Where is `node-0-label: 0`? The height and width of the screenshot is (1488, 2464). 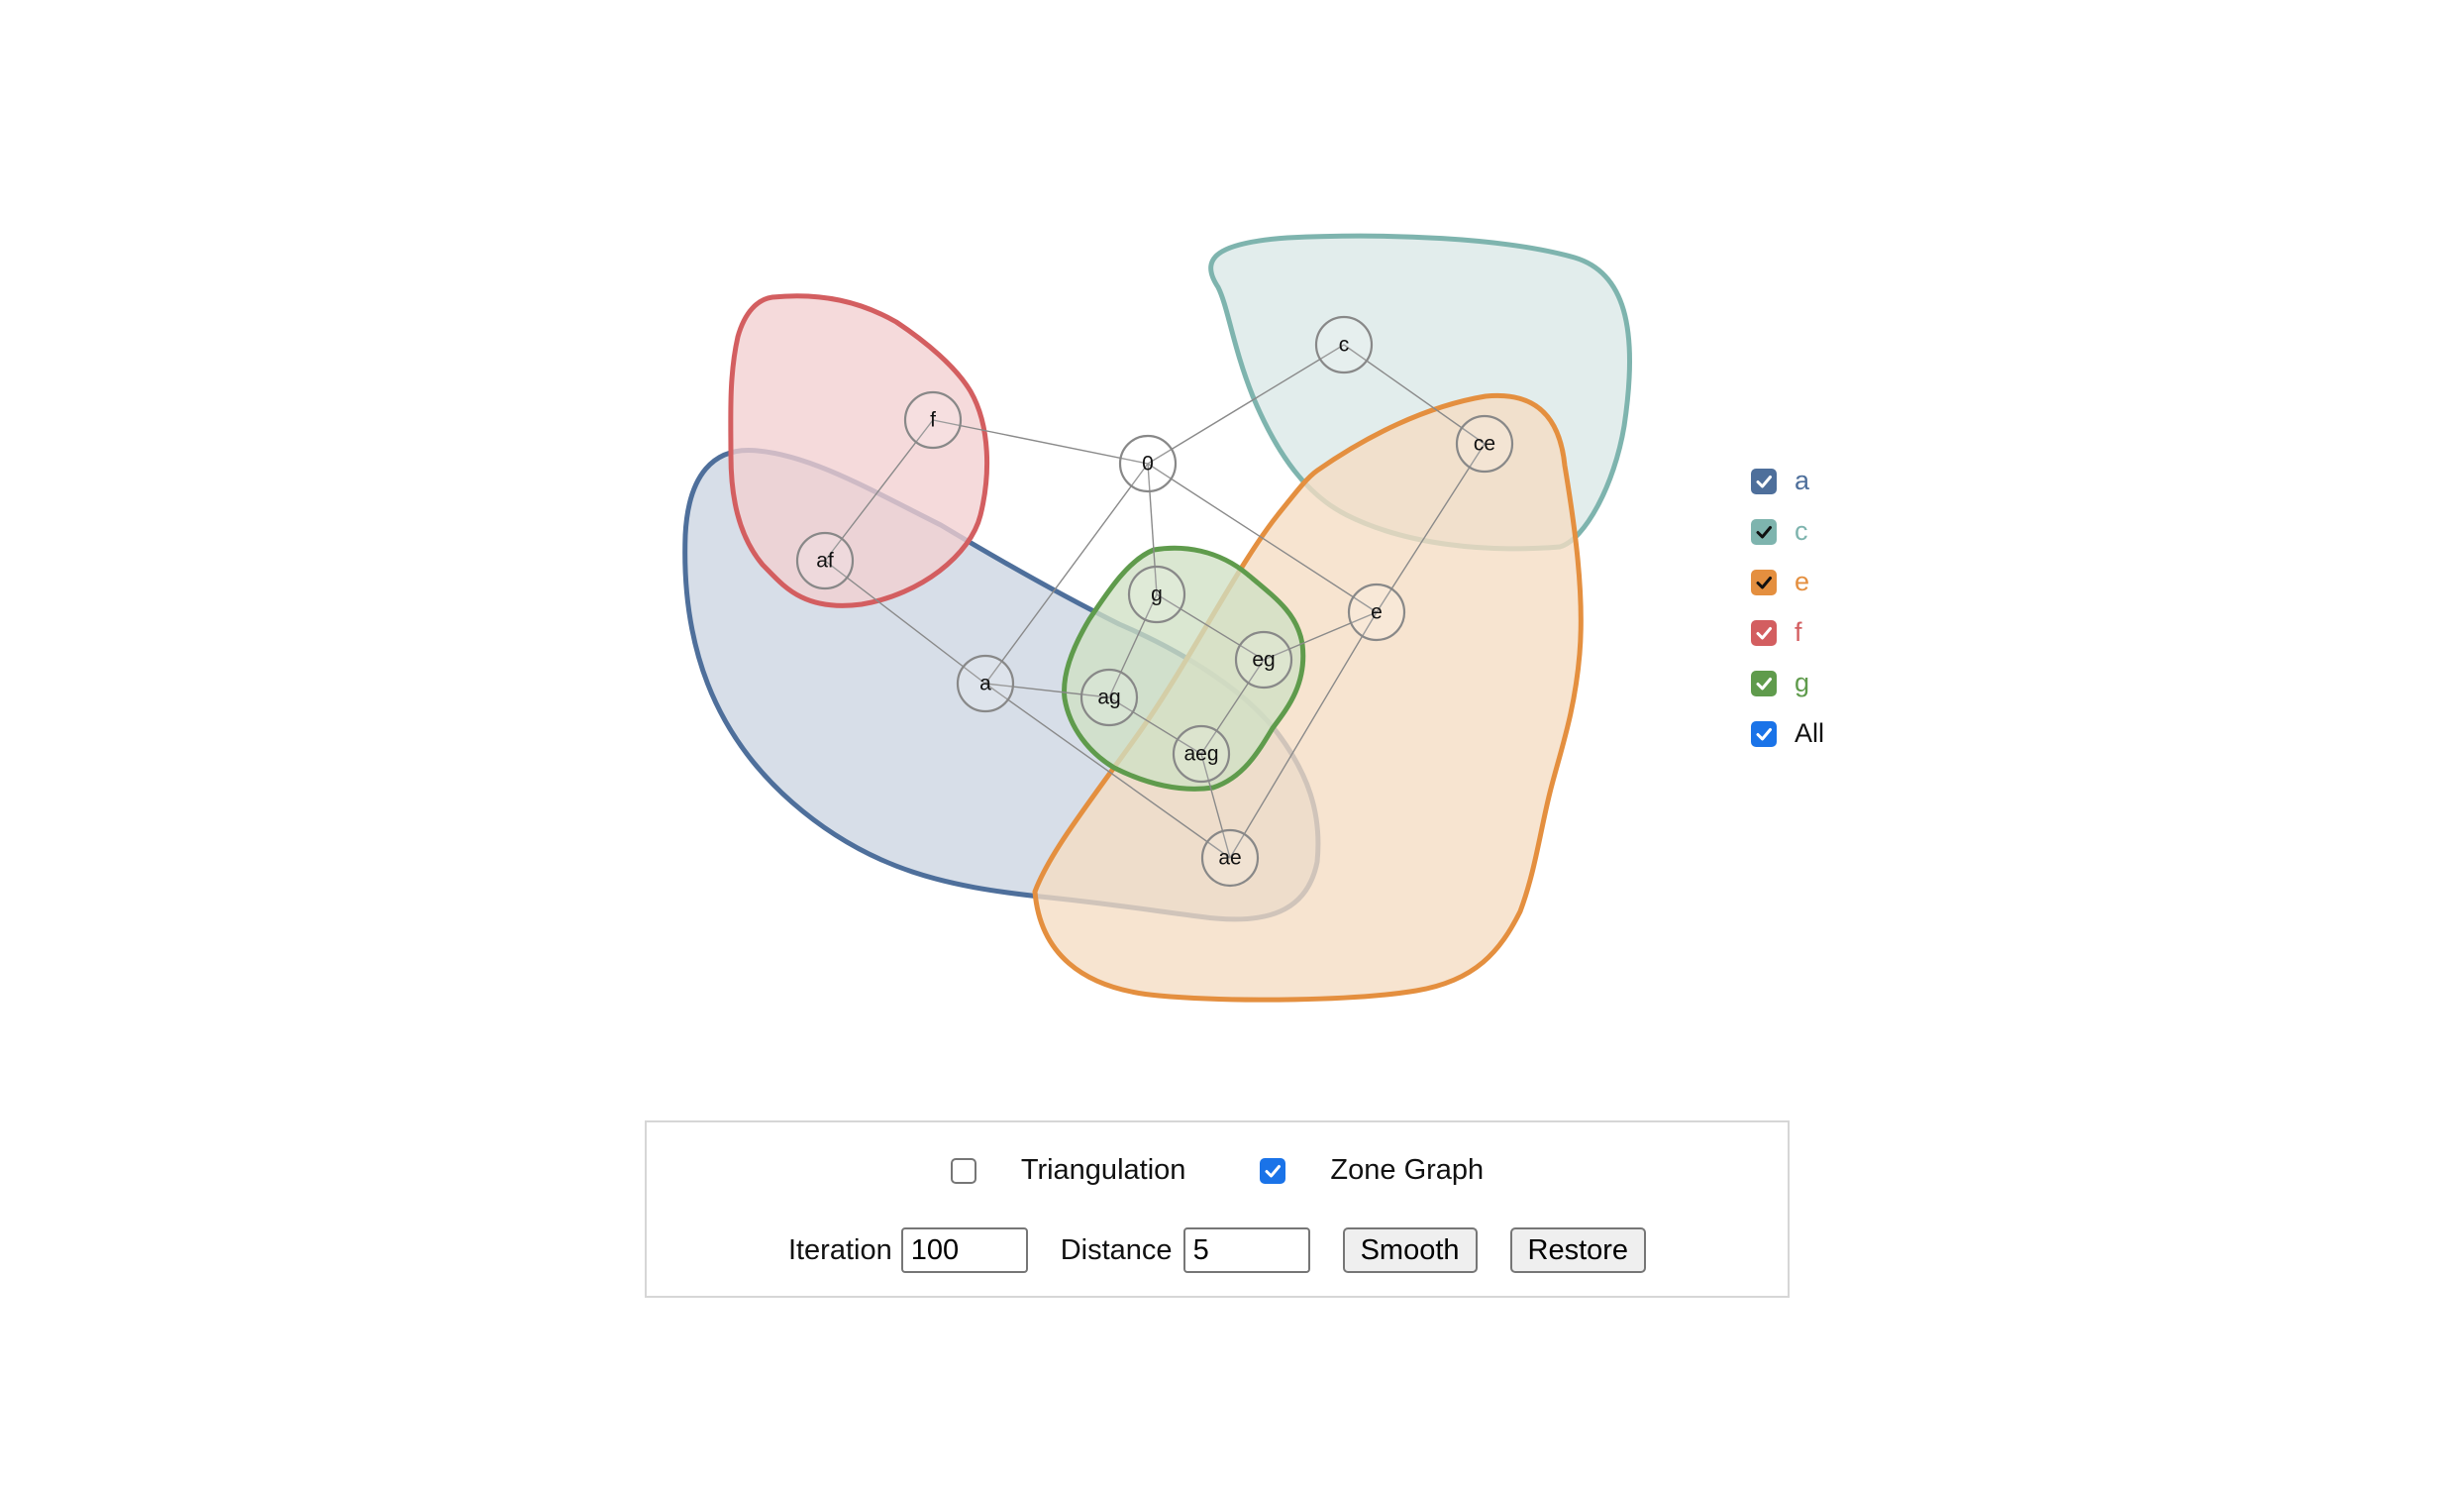 node-0-label: 0 is located at coordinates (1148, 465).